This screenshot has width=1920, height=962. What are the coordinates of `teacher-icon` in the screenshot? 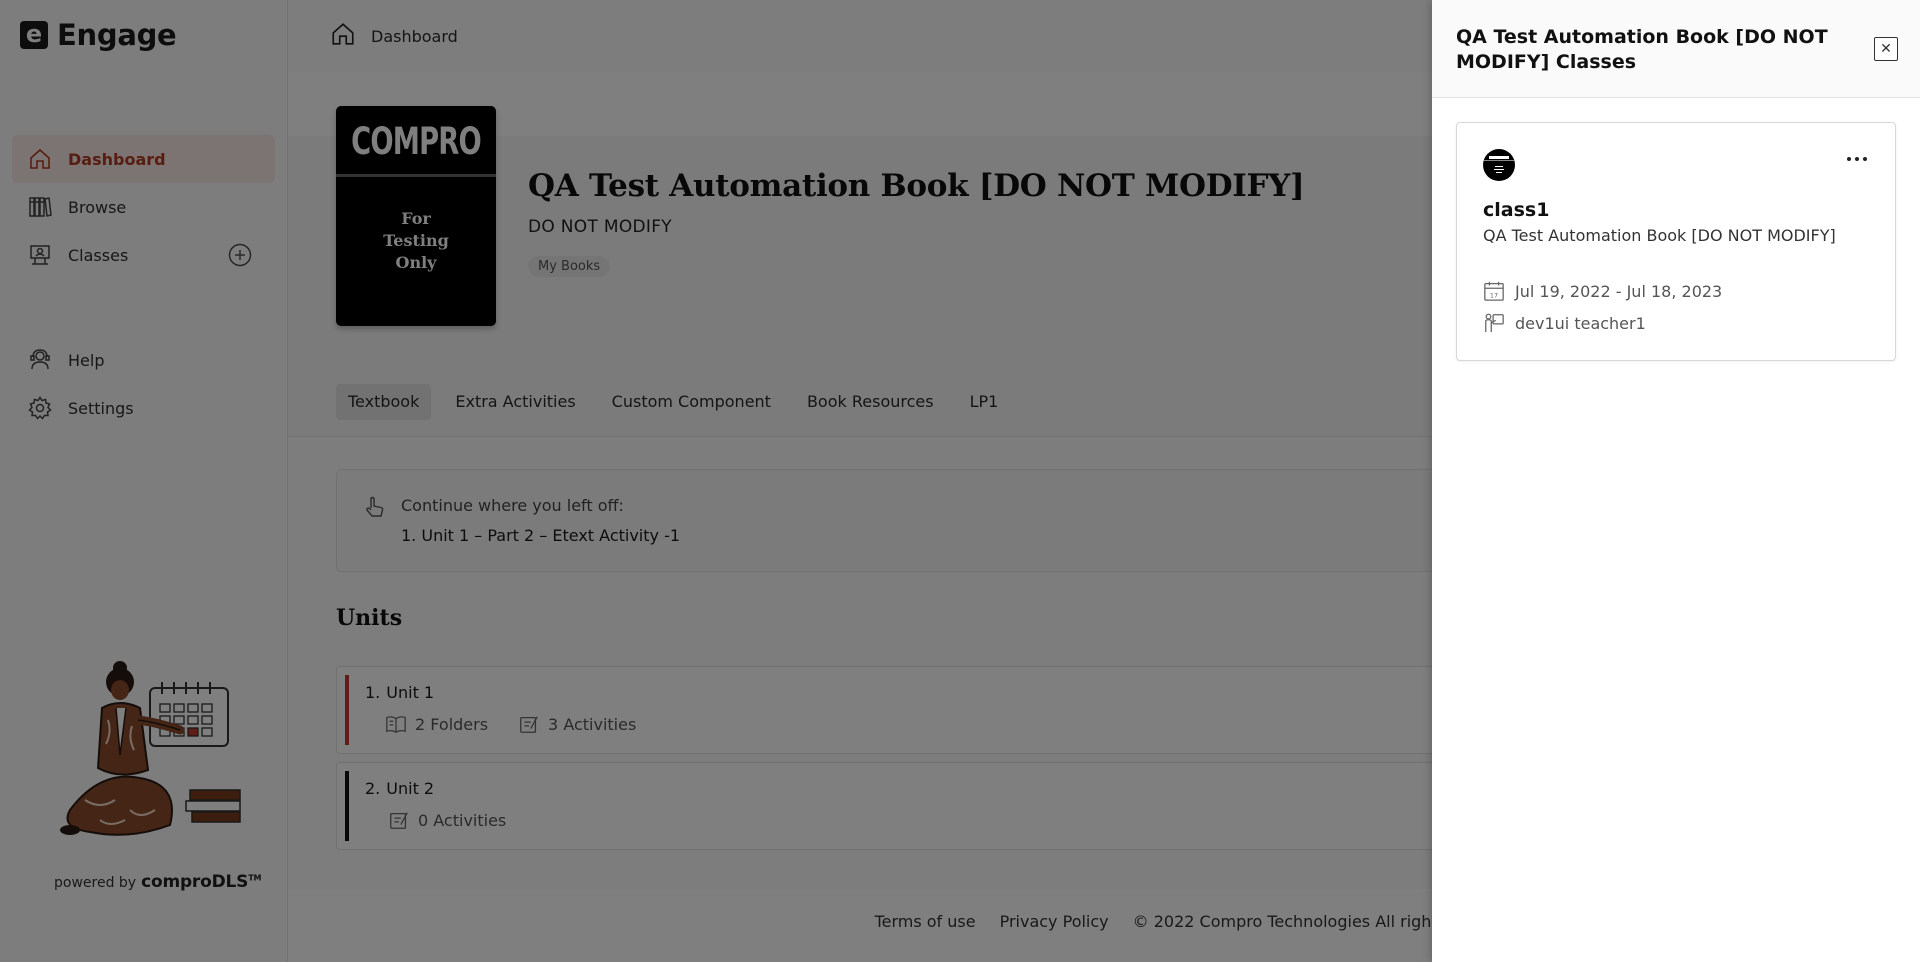 It's located at (1494, 323).